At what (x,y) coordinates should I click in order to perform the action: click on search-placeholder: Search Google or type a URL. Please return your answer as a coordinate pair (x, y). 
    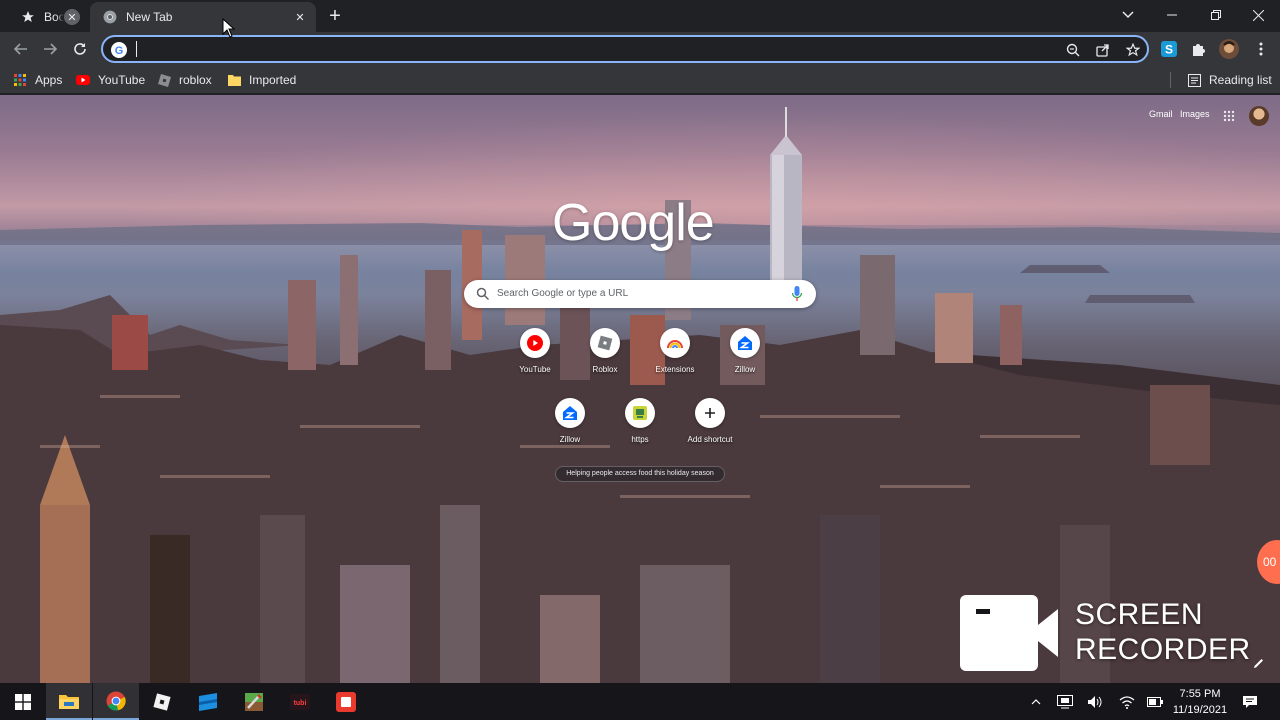
    Looking at the image, I should click on (563, 293).